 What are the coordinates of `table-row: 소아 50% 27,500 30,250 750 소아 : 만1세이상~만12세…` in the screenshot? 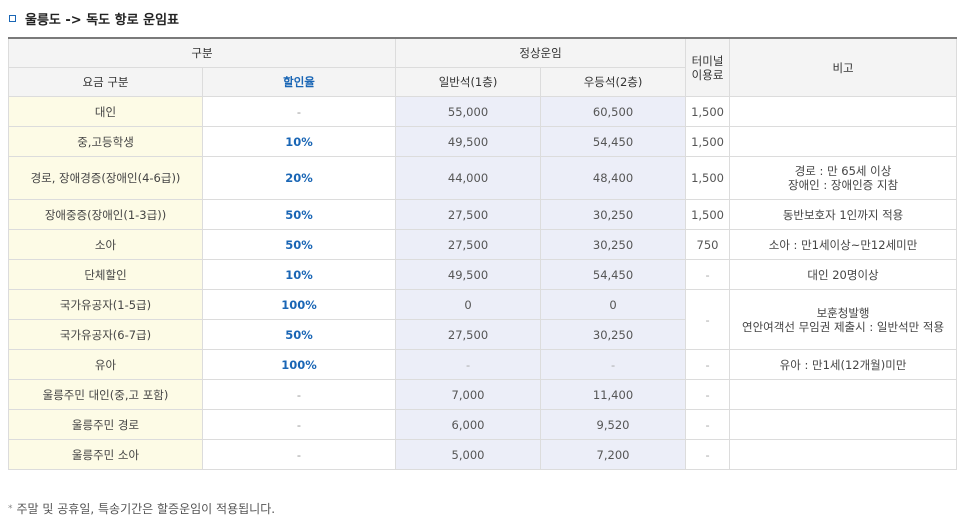 It's located at (483, 244).